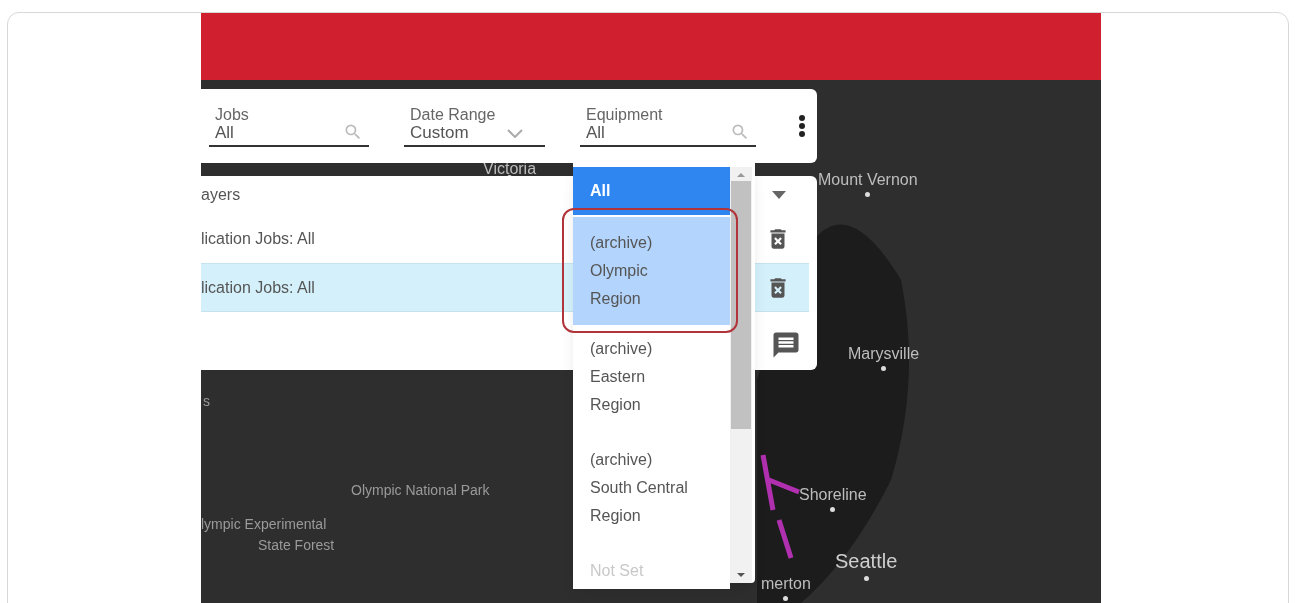 The width and height of the screenshot is (1296, 603). Describe the element at coordinates (833, 495) in the screenshot. I see `map-place-label: Shoreline` at that location.